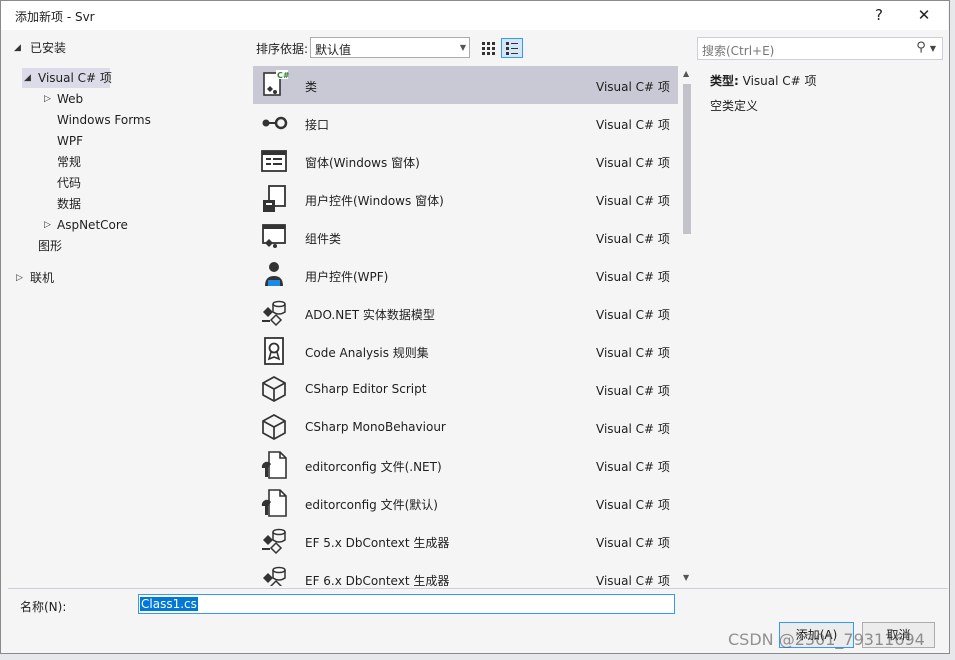 The height and width of the screenshot is (660, 955). I want to click on list-view-button, so click(512, 48).